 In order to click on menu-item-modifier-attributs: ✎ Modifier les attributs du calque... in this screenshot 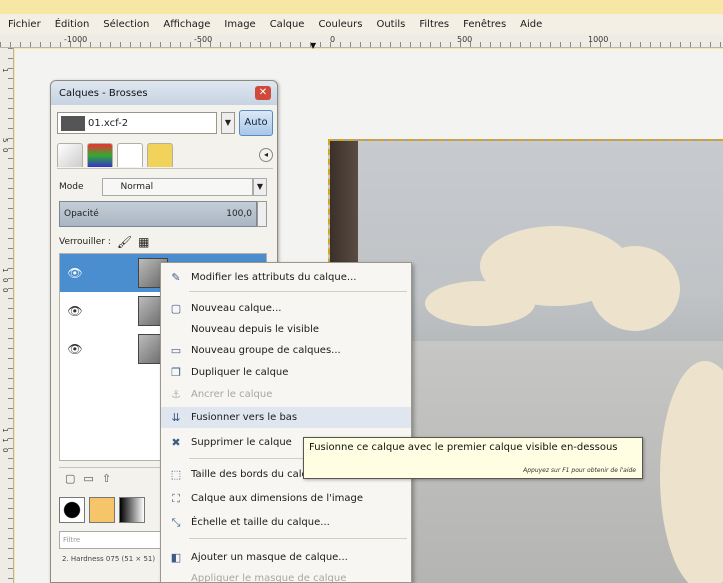, I will do `click(286, 277)`.